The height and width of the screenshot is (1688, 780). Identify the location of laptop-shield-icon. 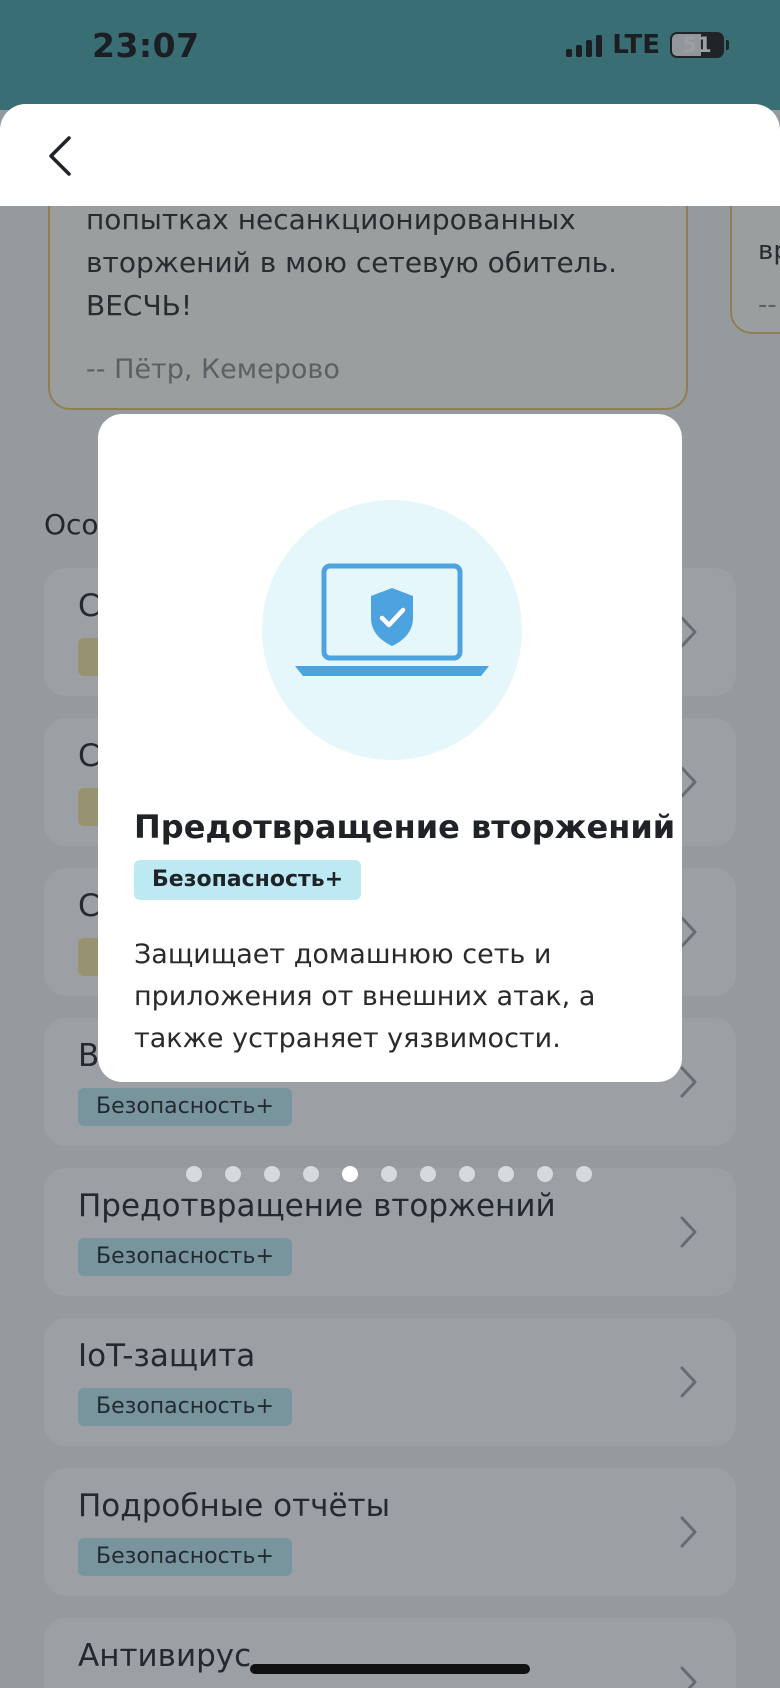
(392, 619).